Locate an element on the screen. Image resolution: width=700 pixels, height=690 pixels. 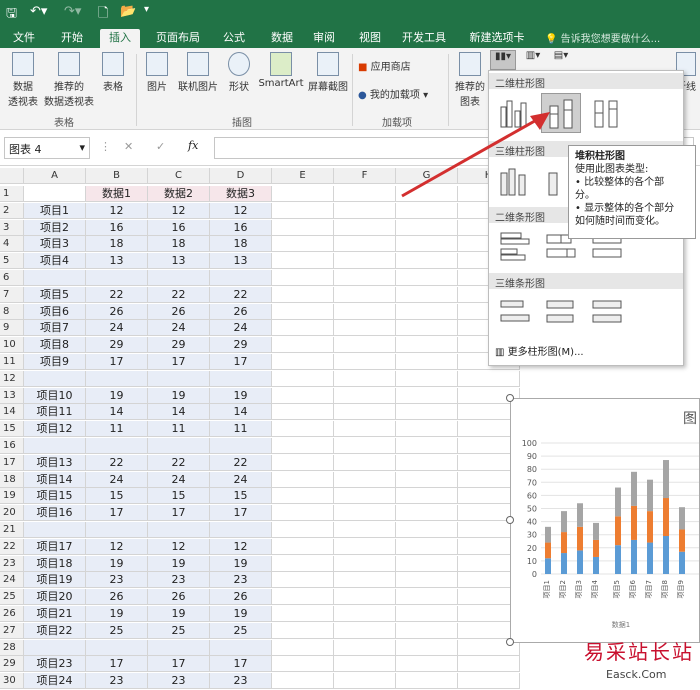
row-header: 23 is located at coordinates (12, 563).